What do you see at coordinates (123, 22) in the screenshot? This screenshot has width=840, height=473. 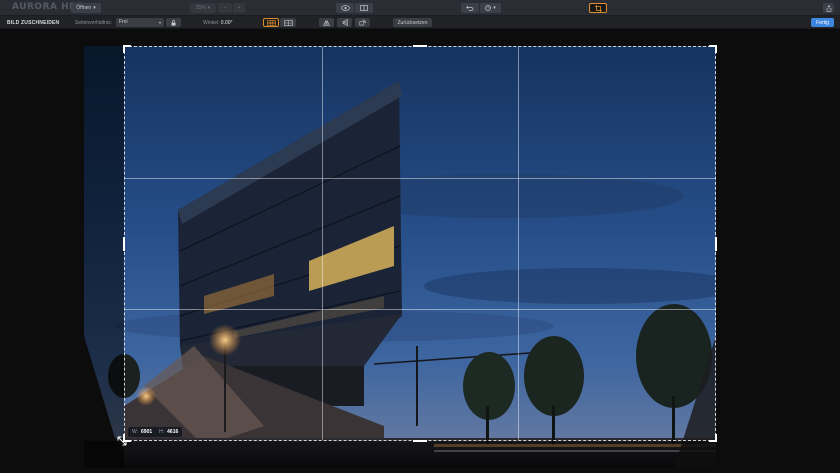 I see `aspect-ratio-value: Frei` at bounding box center [123, 22].